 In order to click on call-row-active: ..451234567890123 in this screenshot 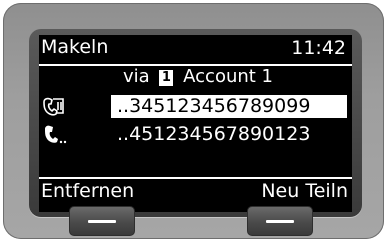, I will do `click(195, 134)`.